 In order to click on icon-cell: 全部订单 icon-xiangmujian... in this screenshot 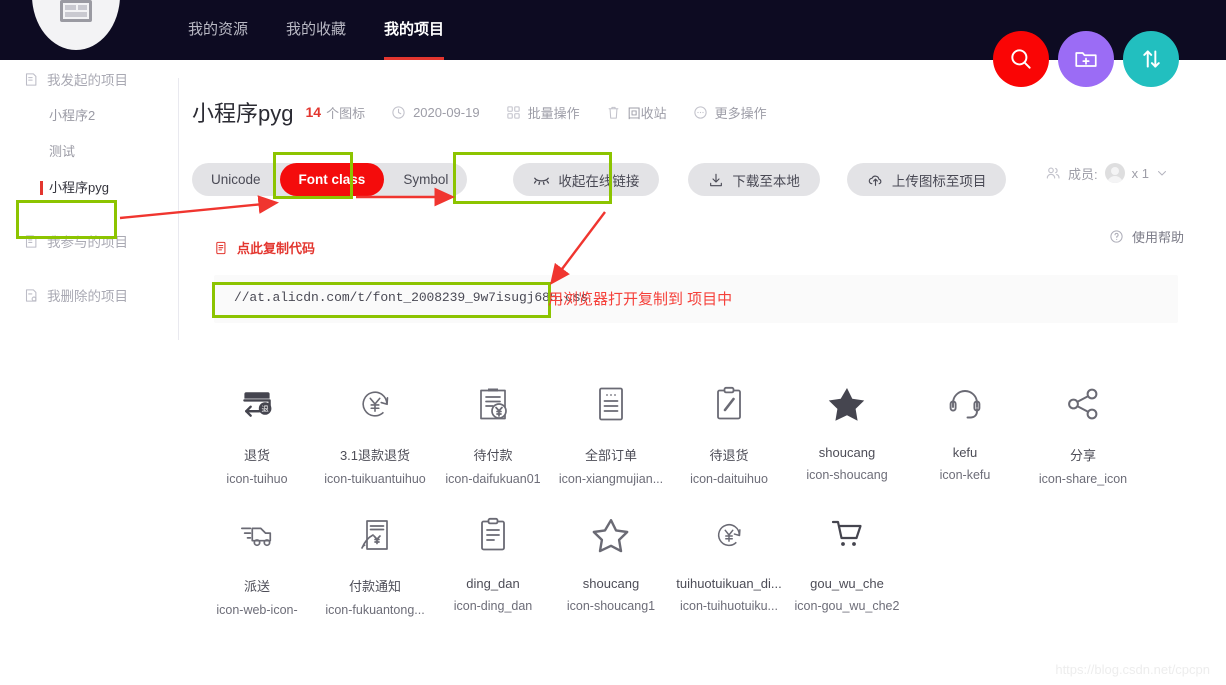, I will do `click(611, 430)`.